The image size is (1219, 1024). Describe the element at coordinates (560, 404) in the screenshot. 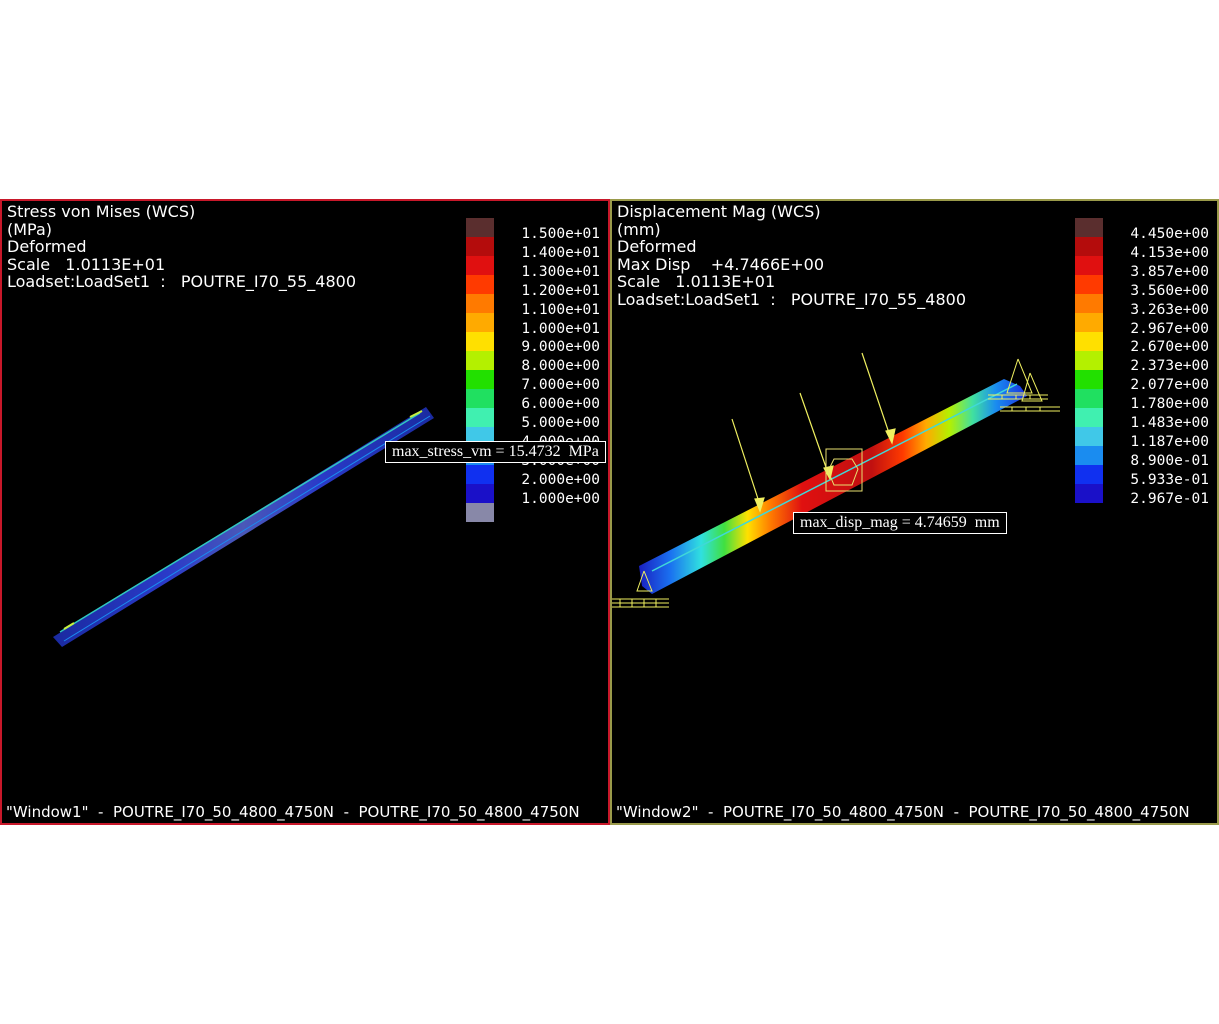

I see `window1-legend-label: 6.000e+00` at that location.